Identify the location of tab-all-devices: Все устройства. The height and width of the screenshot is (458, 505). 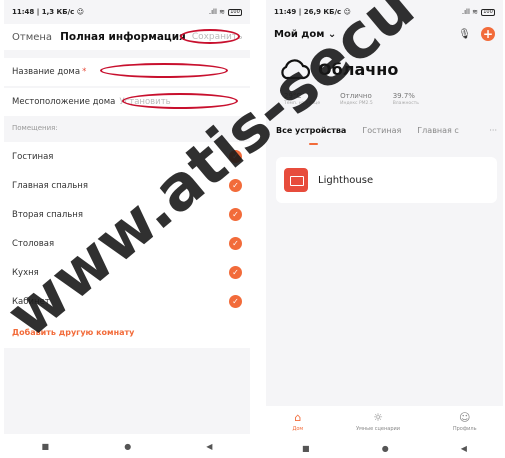
(311, 130).